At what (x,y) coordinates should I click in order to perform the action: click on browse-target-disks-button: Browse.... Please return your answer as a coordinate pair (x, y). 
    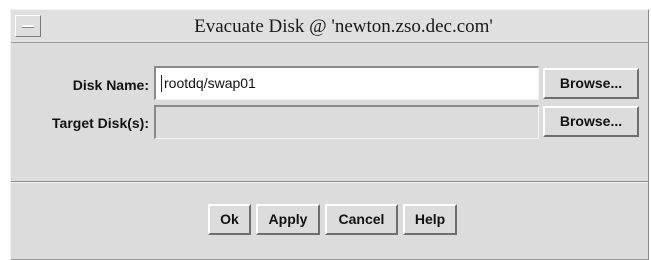
    Looking at the image, I should click on (591, 121).